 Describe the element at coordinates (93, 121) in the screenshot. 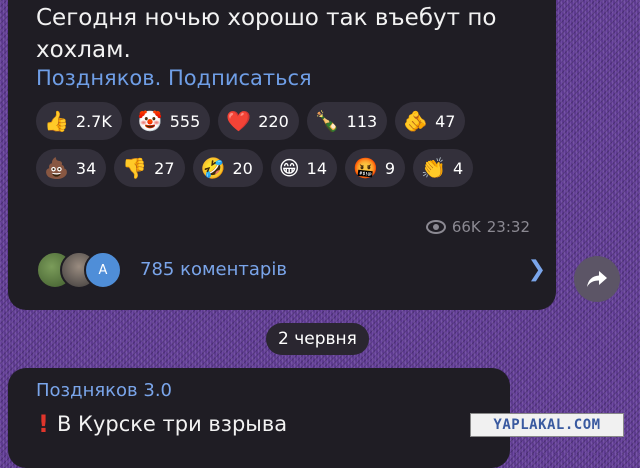

I see `reaction-count: 2.7K` at that location.